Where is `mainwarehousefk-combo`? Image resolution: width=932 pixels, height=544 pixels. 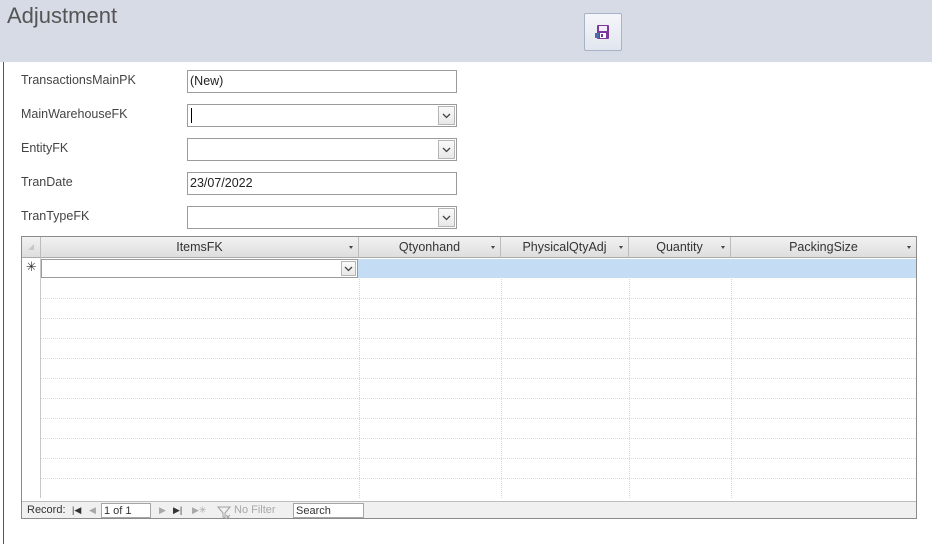
mainwarehousefk-combo is located at coordinates (322, 115).